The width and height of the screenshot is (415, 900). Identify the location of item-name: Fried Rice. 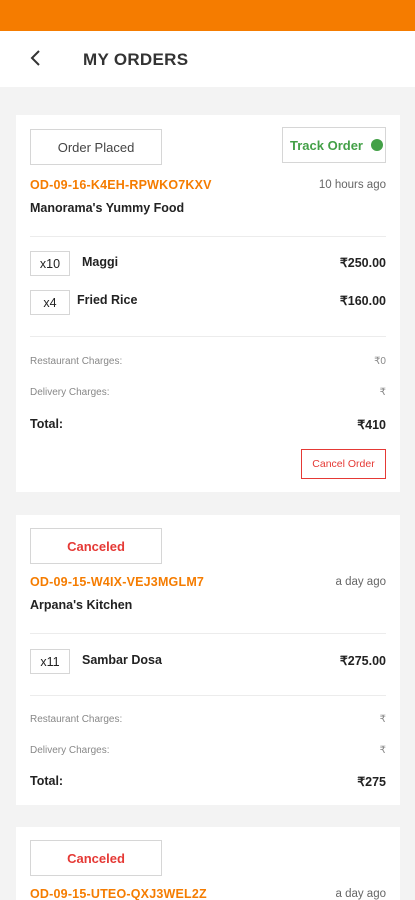
(107, 300).